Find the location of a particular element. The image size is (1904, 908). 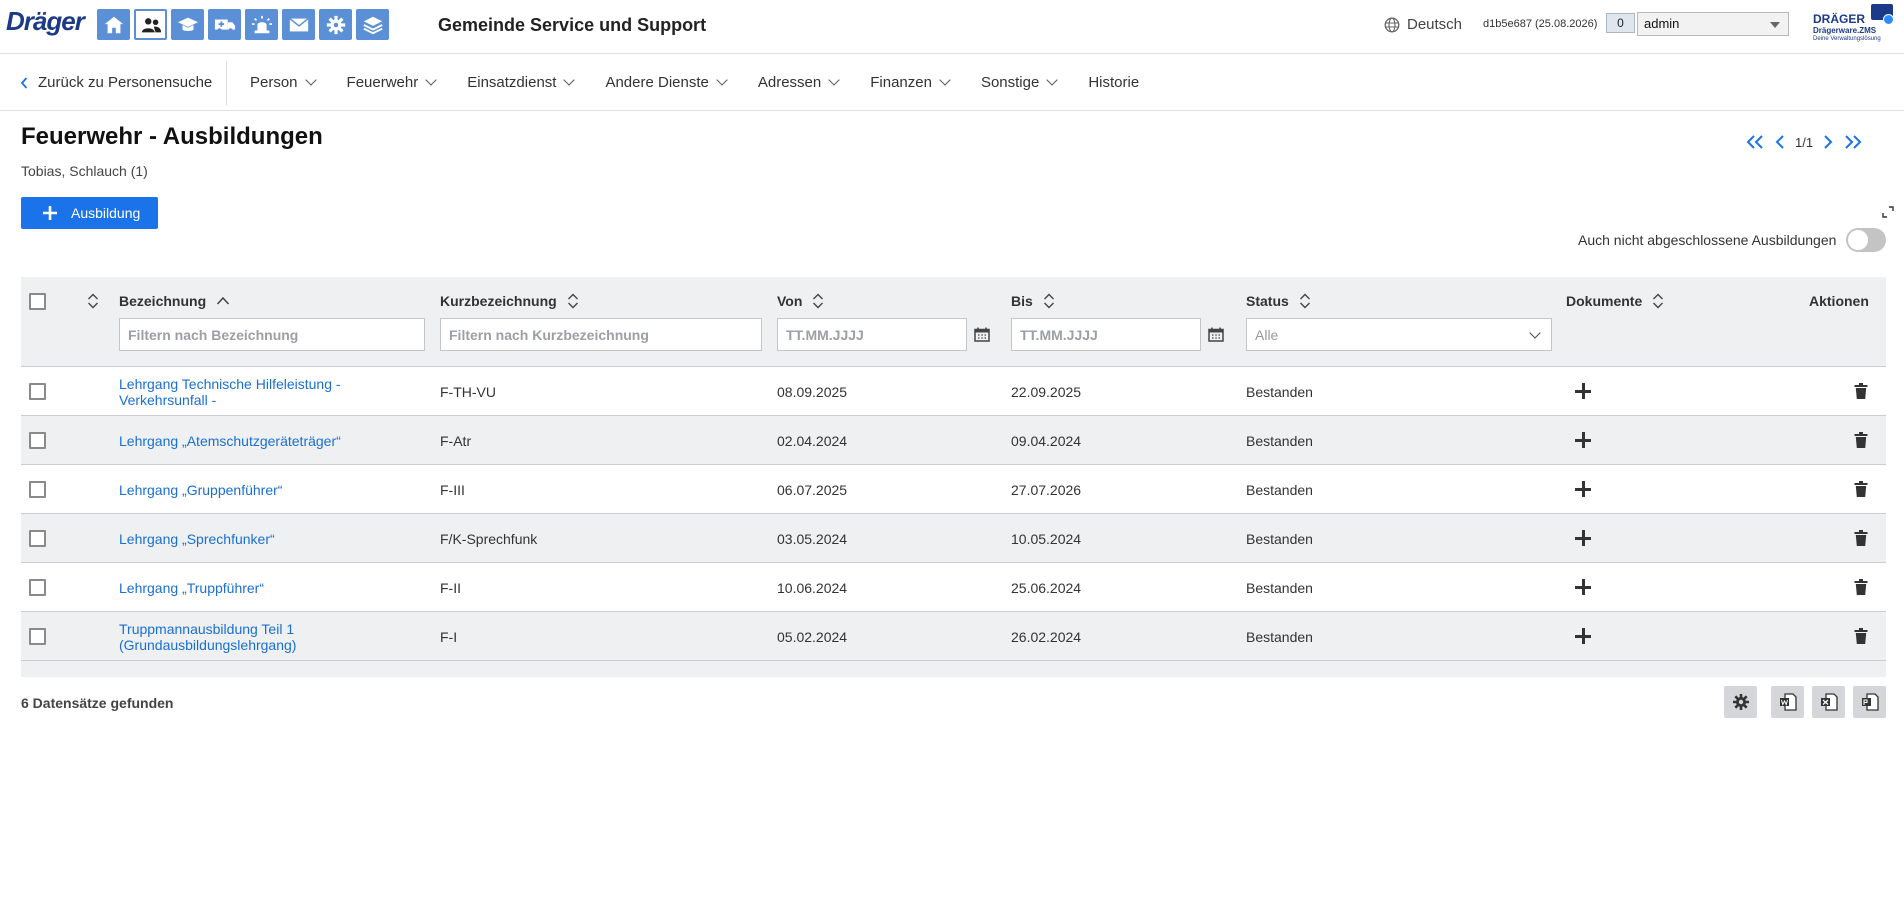

cell-bezeichnung: Lehrgang „Atemschutzgeräteträger“ is located at coordinates (269, 440).